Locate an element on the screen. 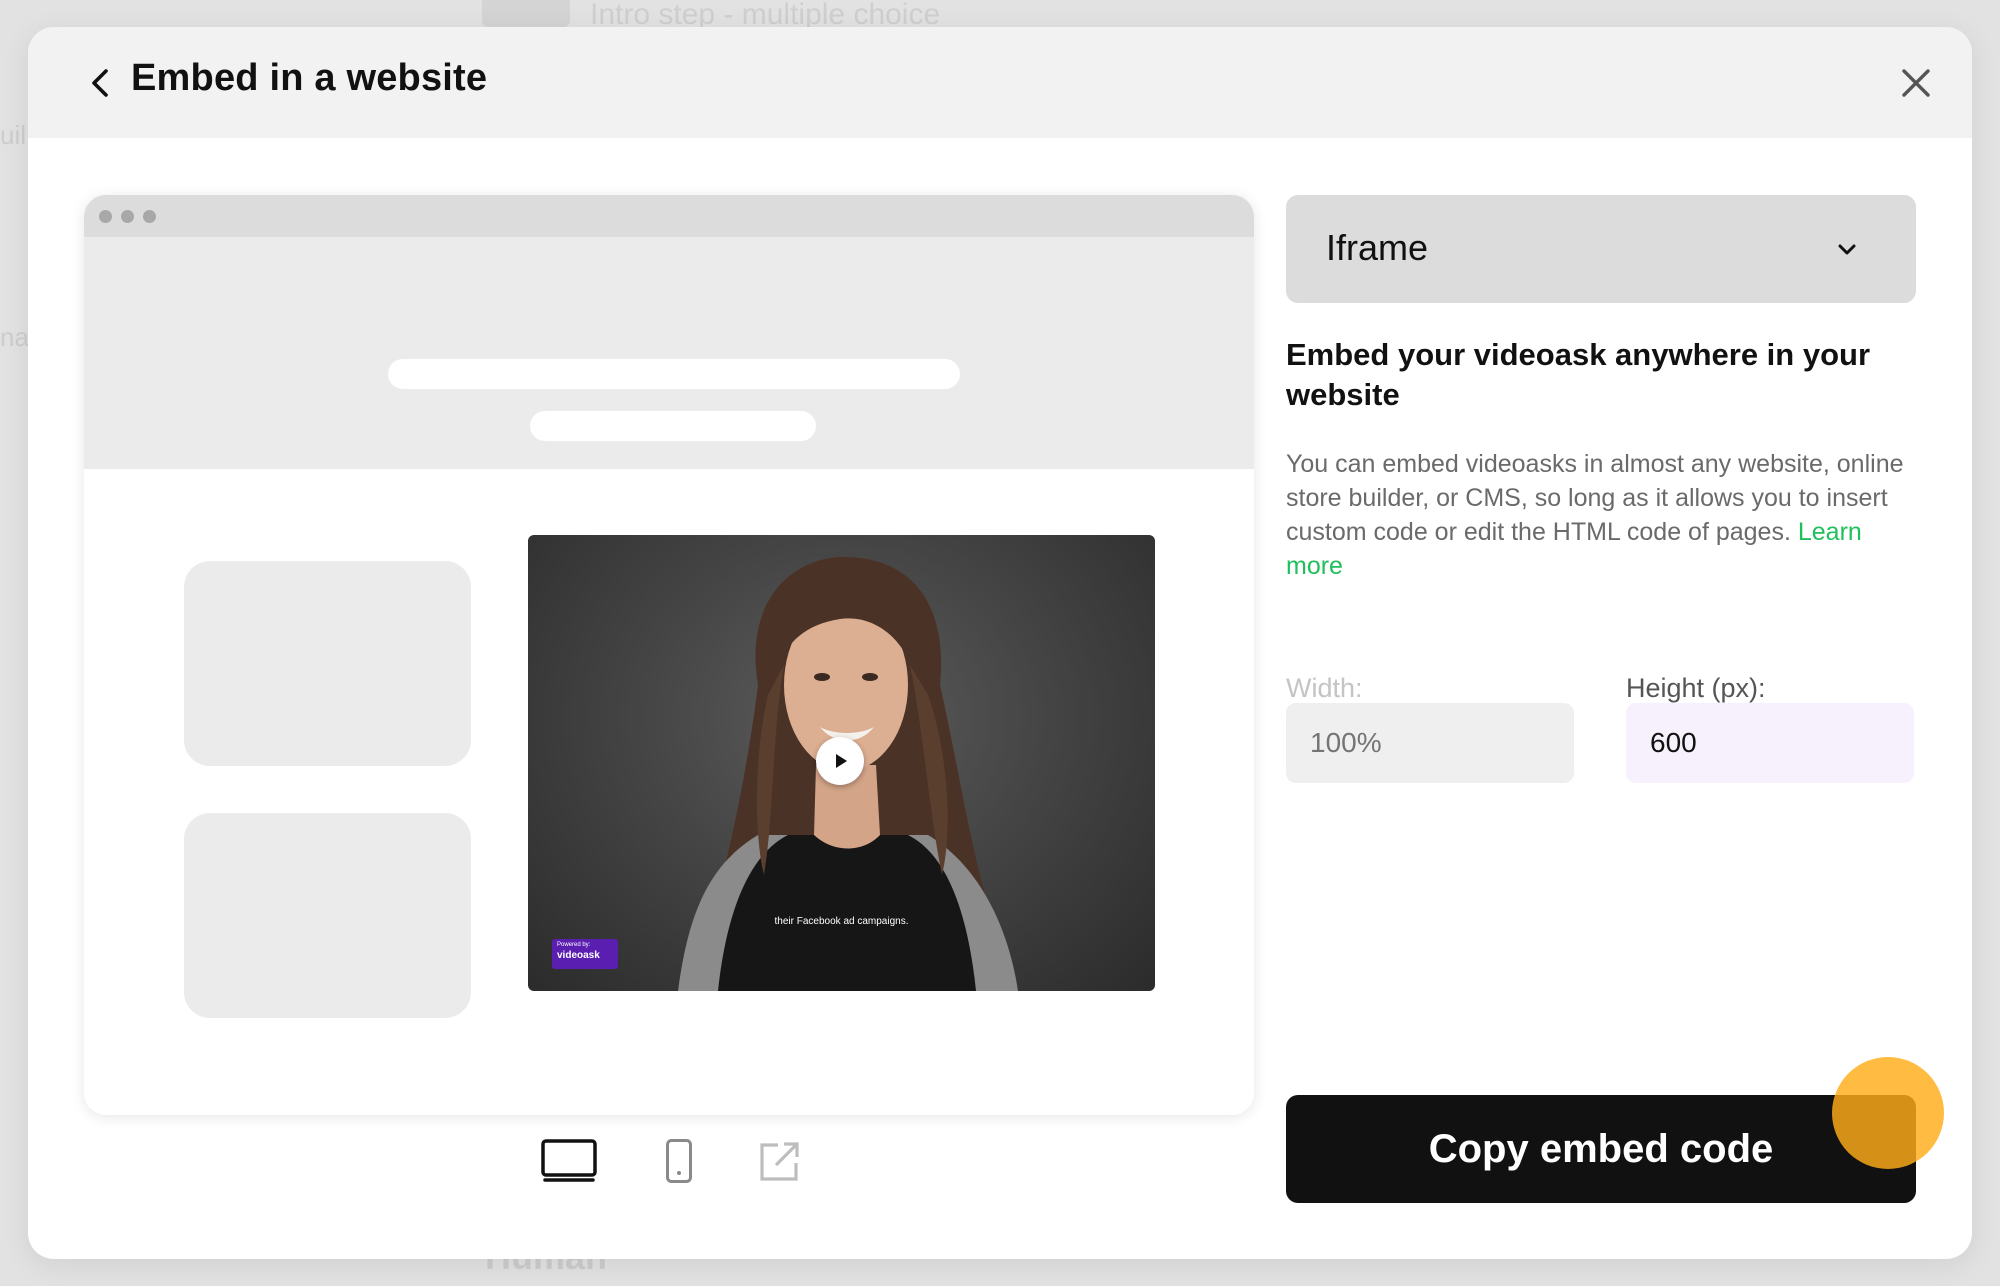 The image size is (2000, 1286). height-label: Height (px): is located at coordinates (1696, 688).